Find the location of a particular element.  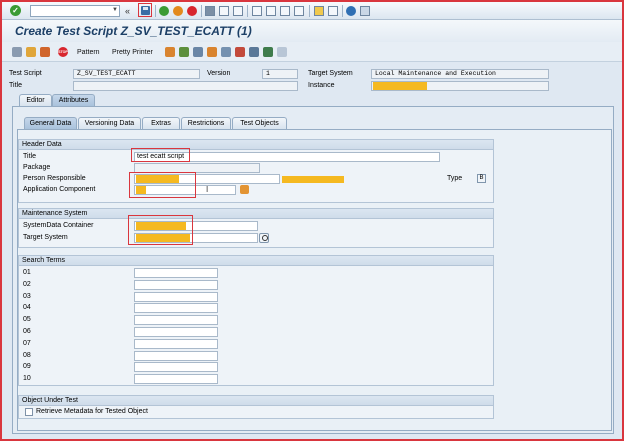

tab-restrictions: Restrictions is located at coordinates (206, 123).